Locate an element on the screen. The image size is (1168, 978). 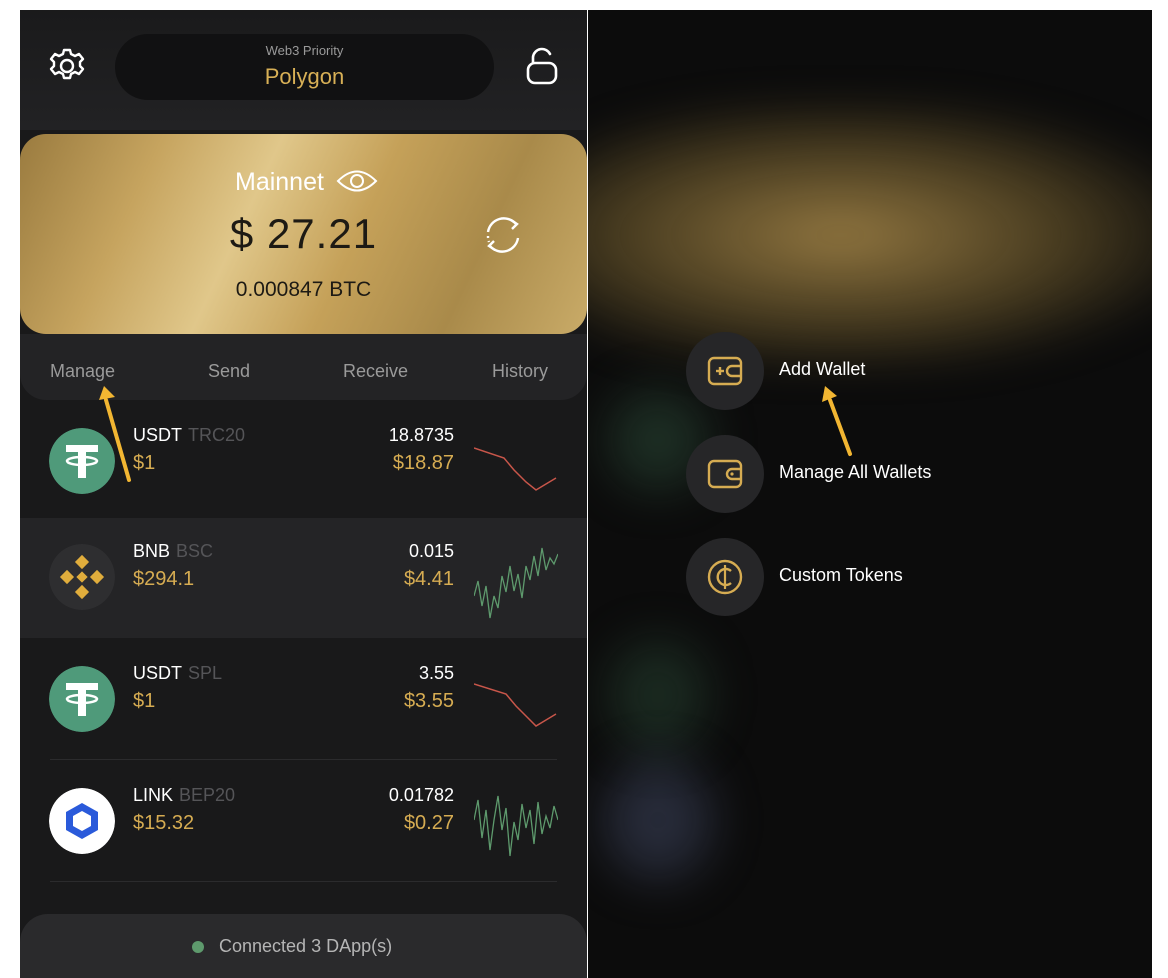
header: Web3 Priority Polygon is located at coordinates (303, 70).